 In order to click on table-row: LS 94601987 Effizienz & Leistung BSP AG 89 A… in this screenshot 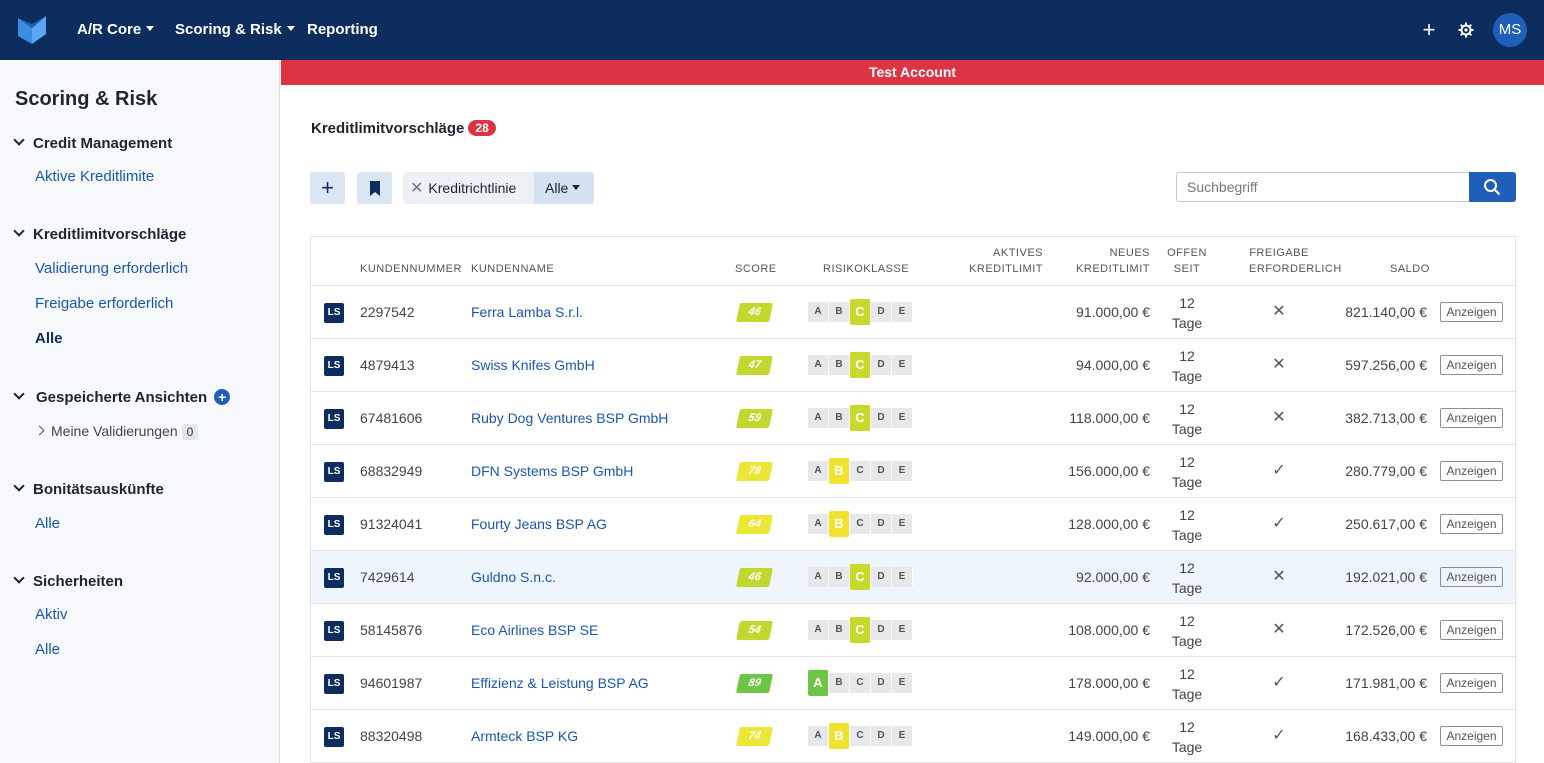, I will do `click(913, 683)`.